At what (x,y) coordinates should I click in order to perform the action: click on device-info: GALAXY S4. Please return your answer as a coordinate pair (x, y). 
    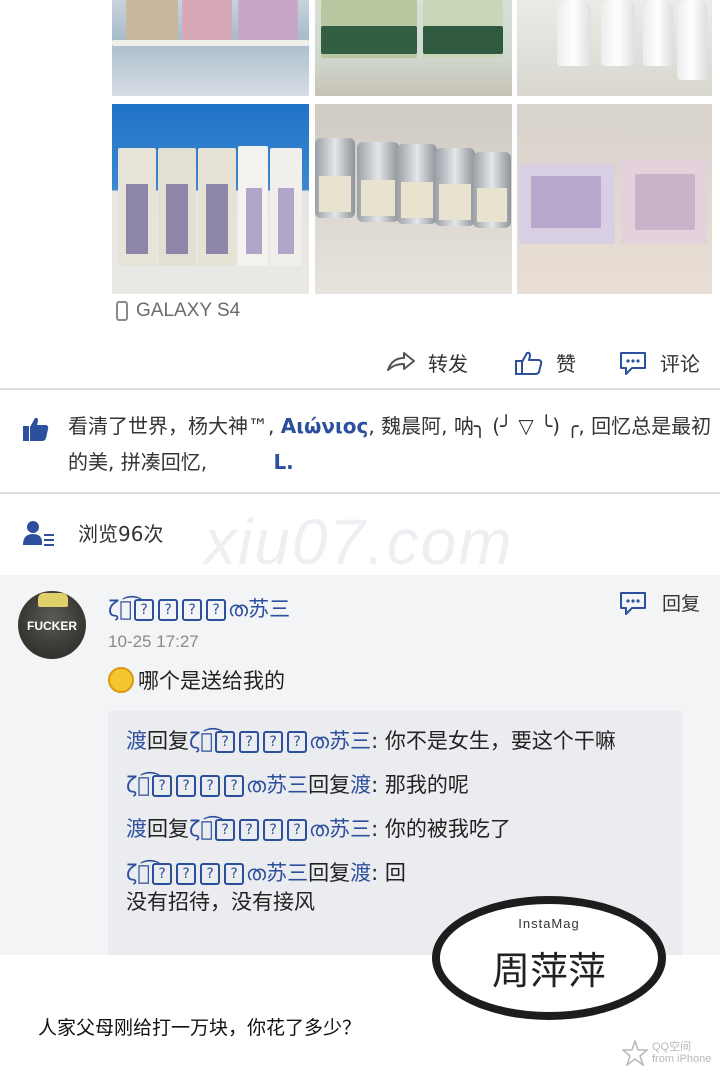
    Looking at the image, I should click on (178, 311).